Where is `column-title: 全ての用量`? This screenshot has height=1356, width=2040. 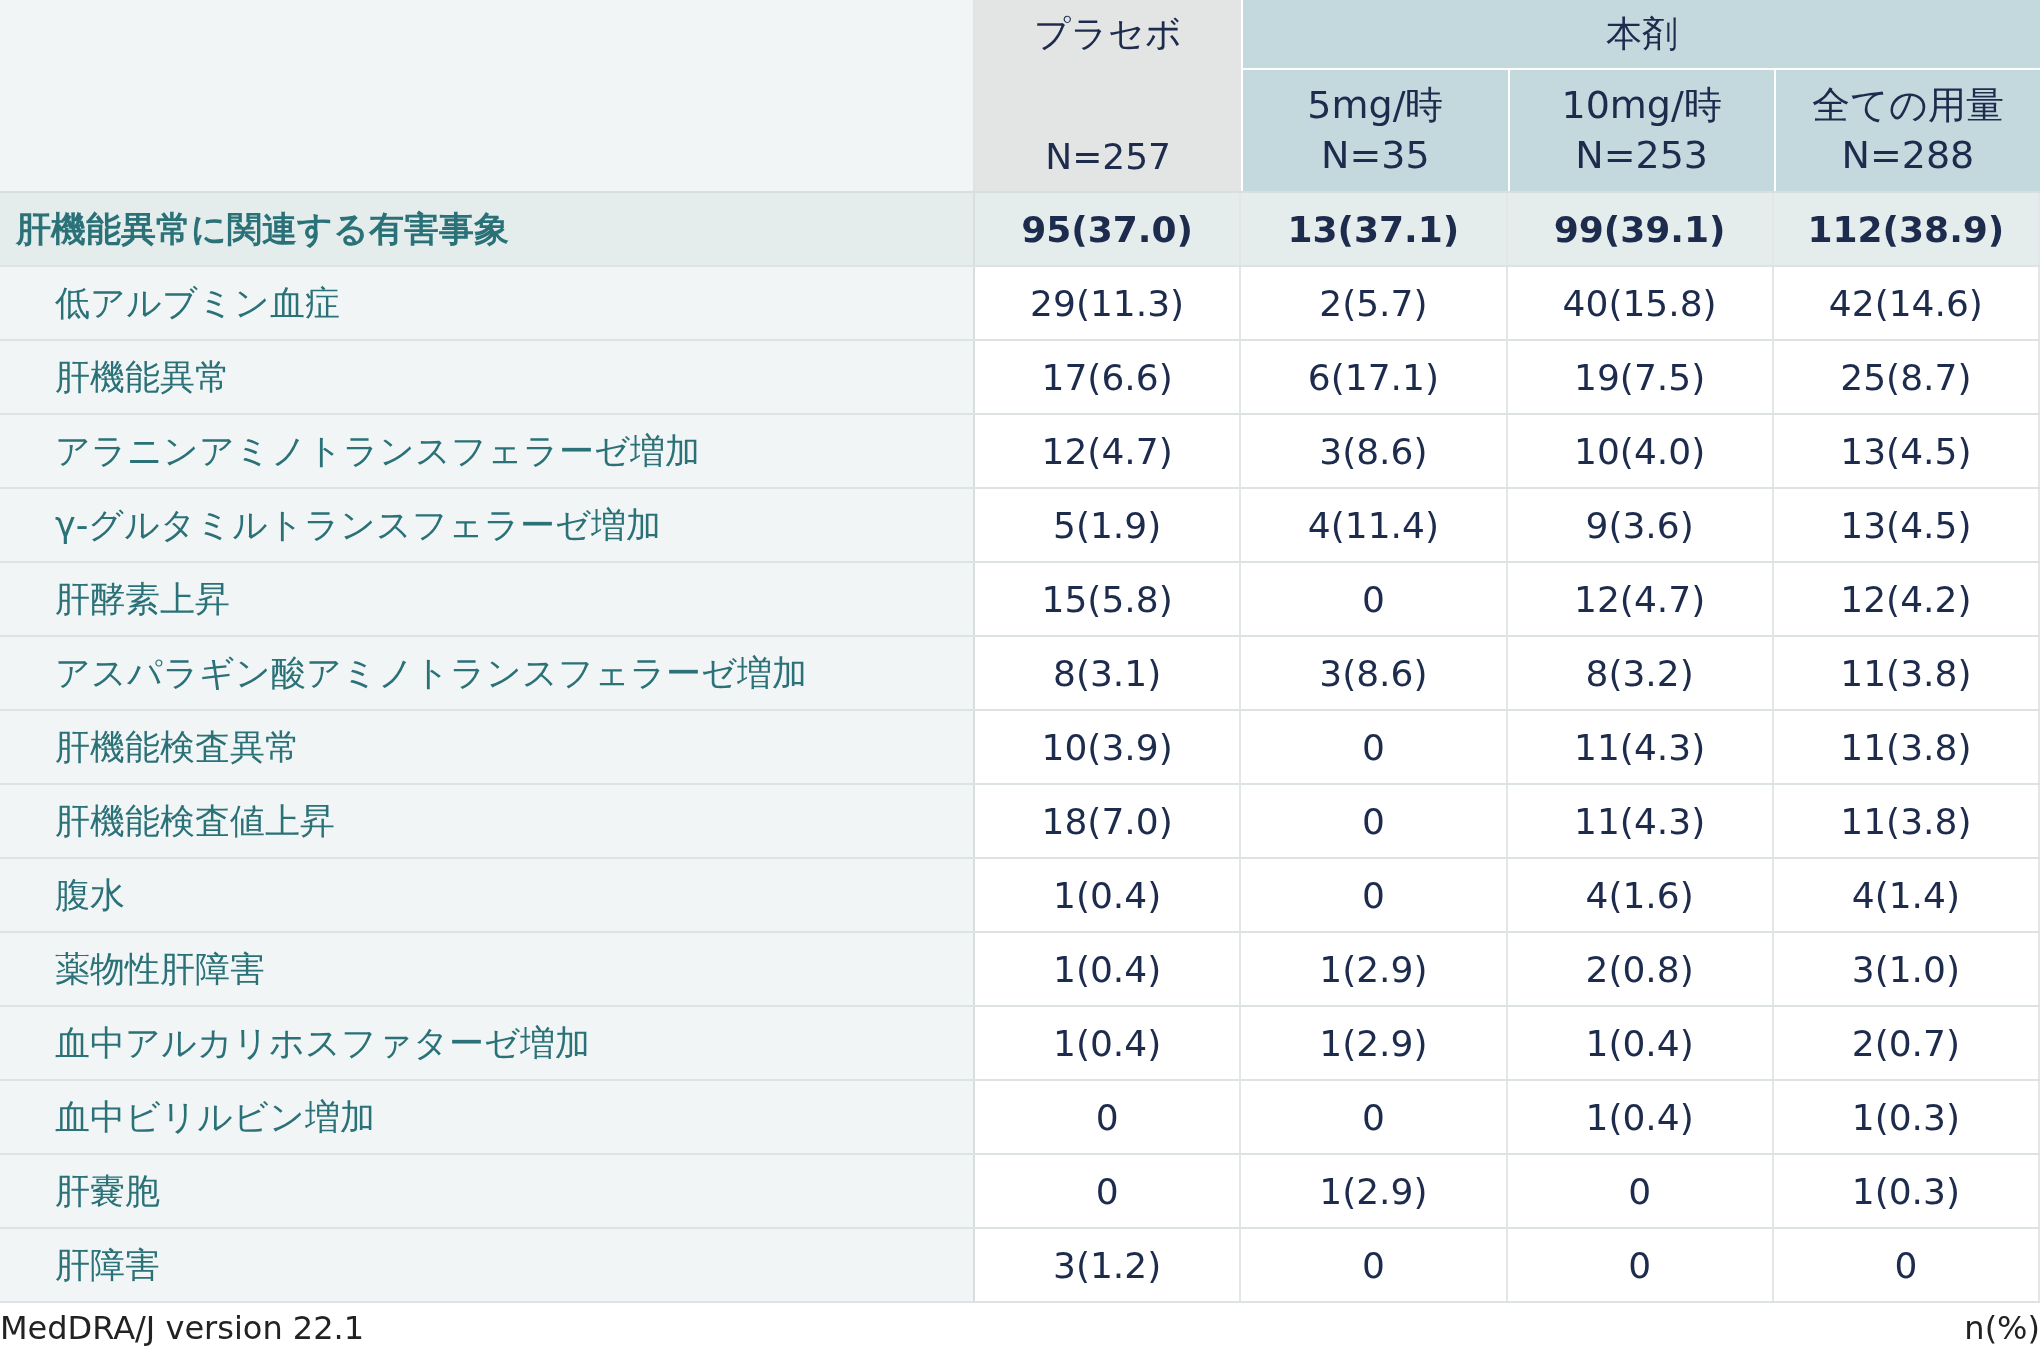
column-title: 全ての用量 is located at coordinates (1907, 106).